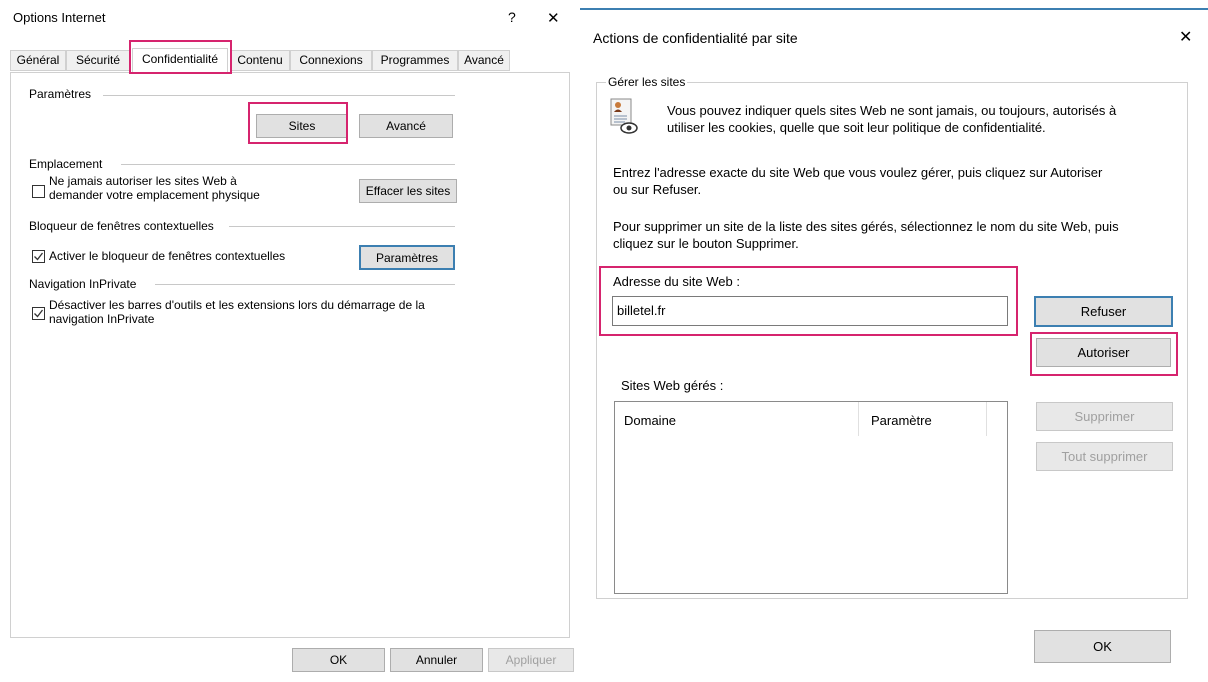 Image resolution: width=1208 pixels, height=682 pixels. I want to click on column-parametre: Paramètre, so click(901, 420).